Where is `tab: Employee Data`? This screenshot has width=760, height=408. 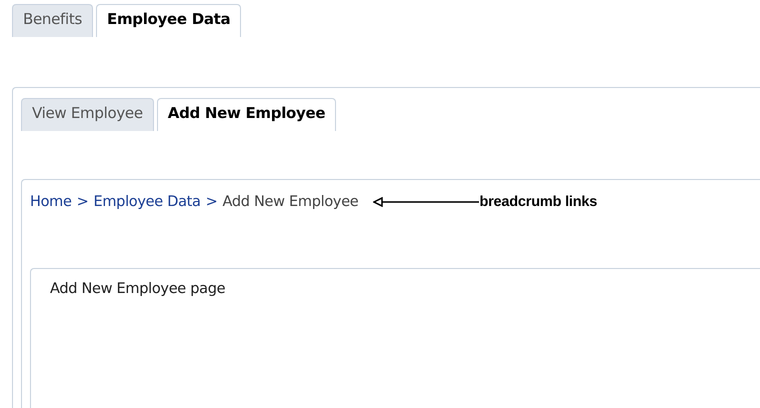
tab: Employee Data is located at coordinates (169, 20).